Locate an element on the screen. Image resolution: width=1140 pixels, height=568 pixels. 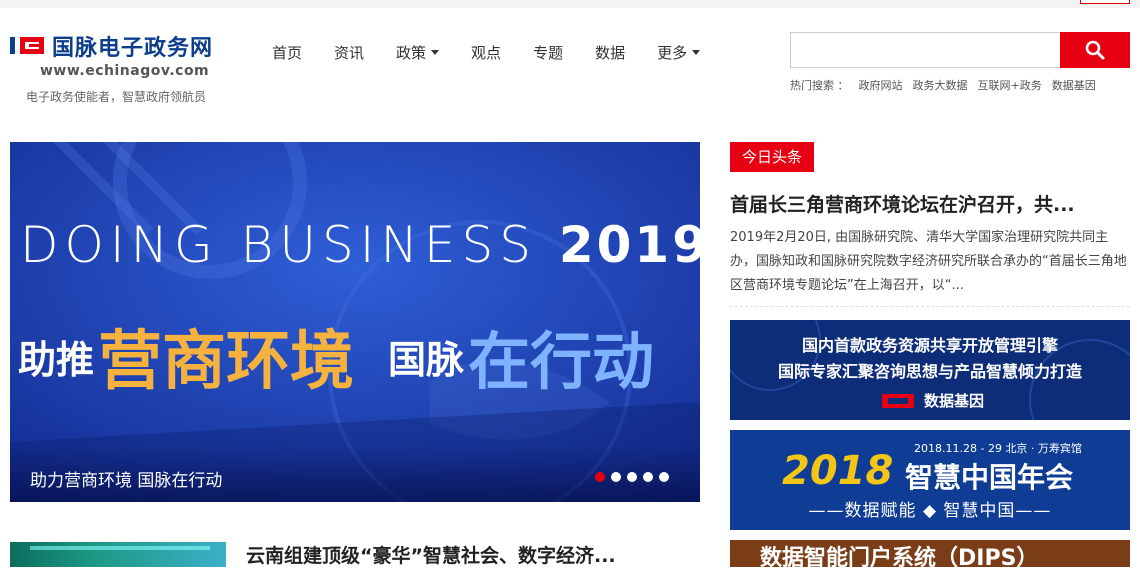
banner-title-year: 2019 is located at coordinates (629, 245).